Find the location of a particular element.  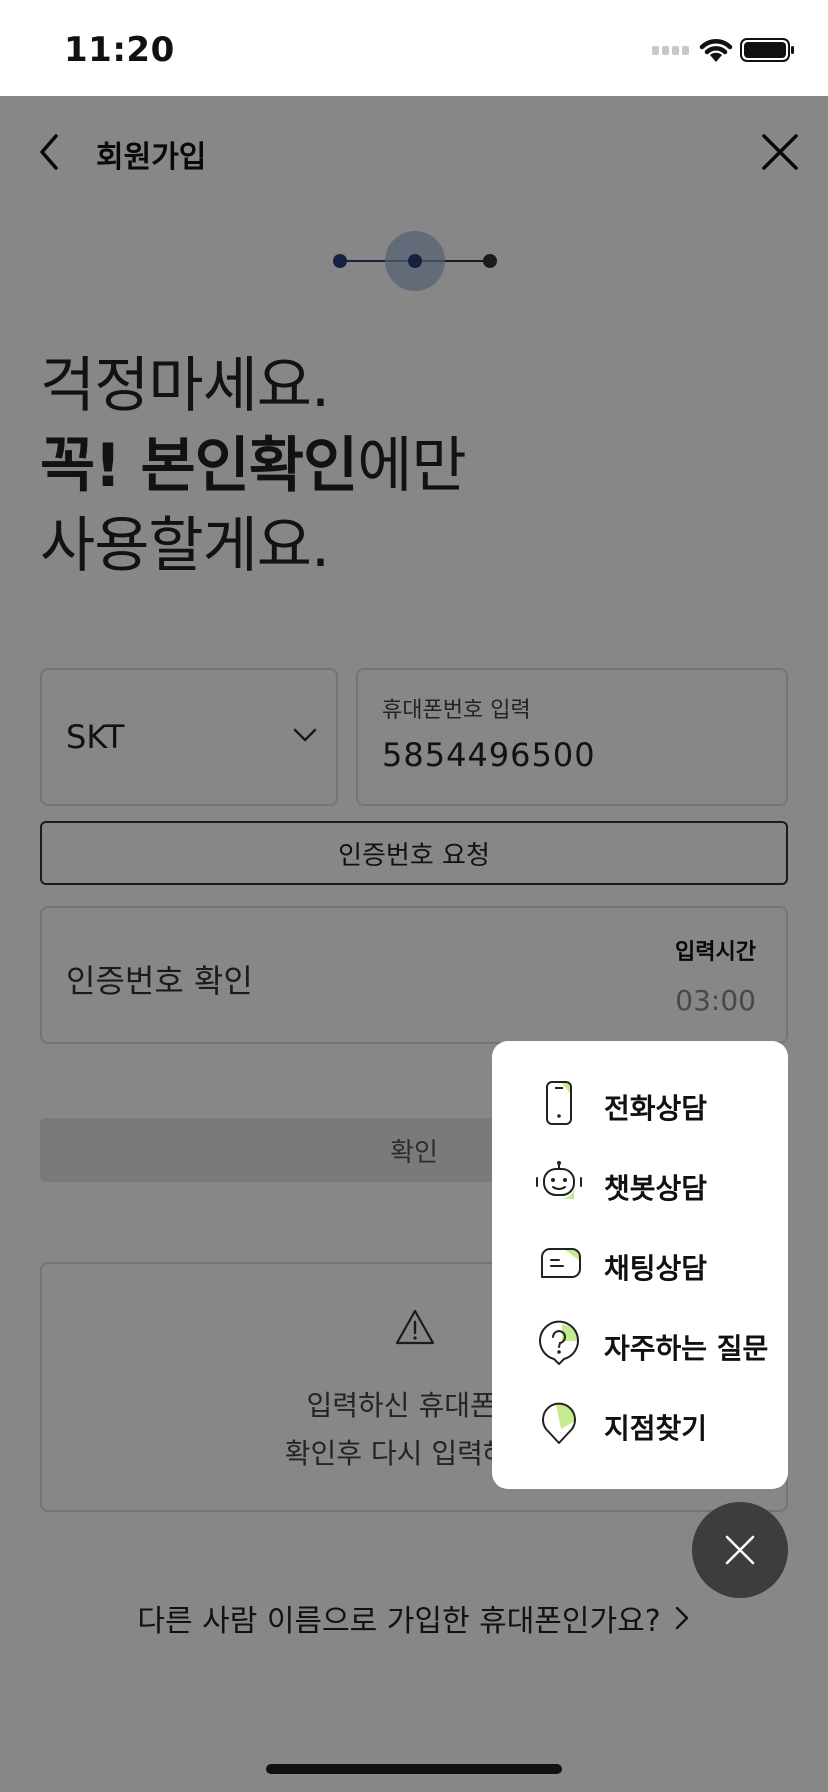

menu-item-chat-consult: 채팅상담 is located at coordinates (640, 1263).